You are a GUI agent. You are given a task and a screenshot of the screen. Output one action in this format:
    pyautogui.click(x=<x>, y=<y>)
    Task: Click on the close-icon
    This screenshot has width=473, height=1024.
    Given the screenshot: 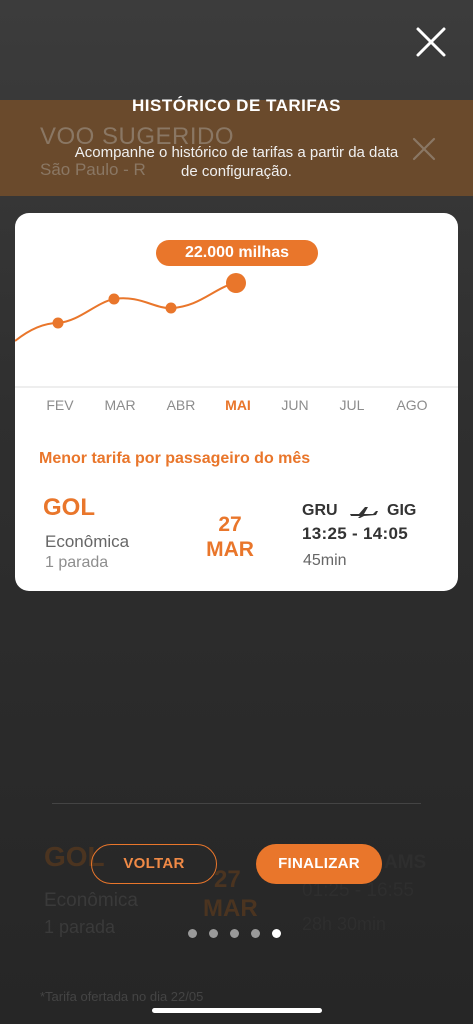 What is the action you would take?
    pyautogui.click(x=431, y=42)
    